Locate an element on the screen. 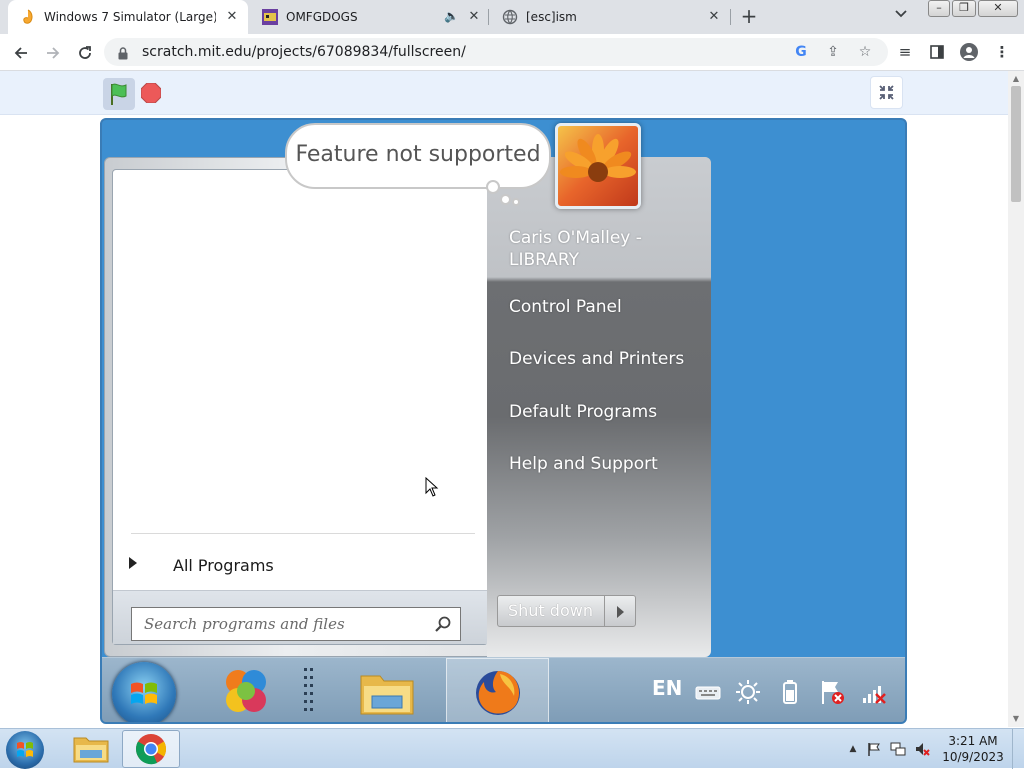 This screenshot has width=1024, height=773. stop-button is located at coordinates (151, 93).